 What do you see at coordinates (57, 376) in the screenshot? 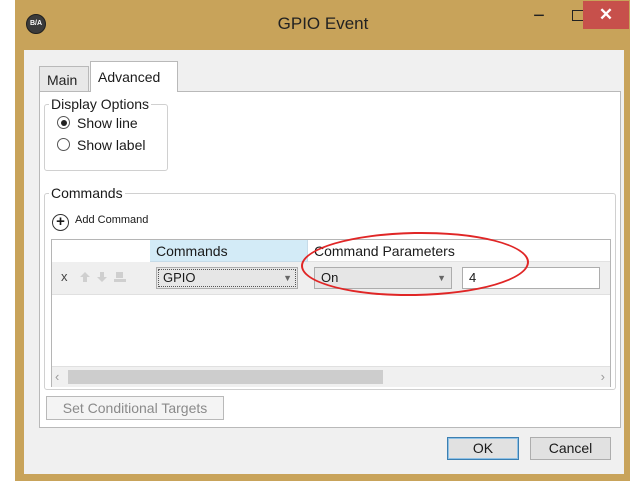
I see `scroll-left-icon: ‹` at bounding box center [57, 376].